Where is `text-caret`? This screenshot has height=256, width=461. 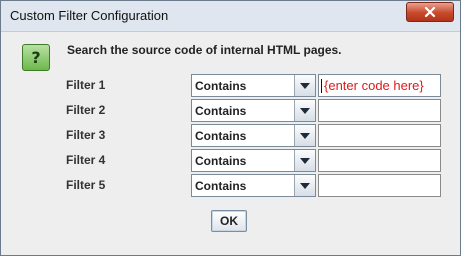
text-caret is located at coordinates (321, 86).